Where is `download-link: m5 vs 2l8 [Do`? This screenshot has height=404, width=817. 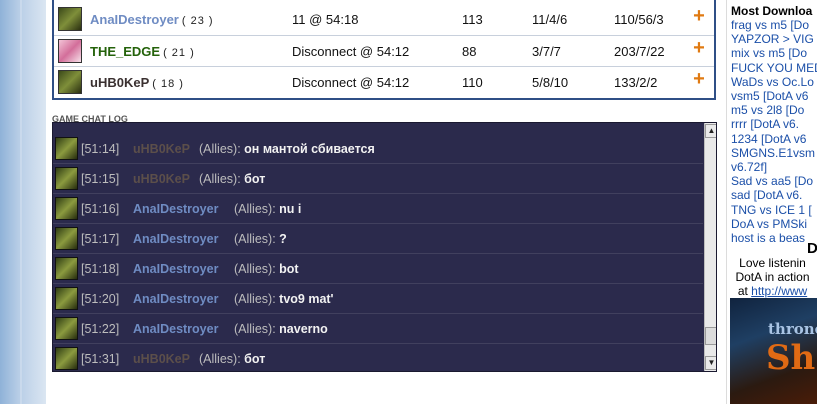 download-link: m5 vs 2l8 [Do is located at coordinates (774, 110).